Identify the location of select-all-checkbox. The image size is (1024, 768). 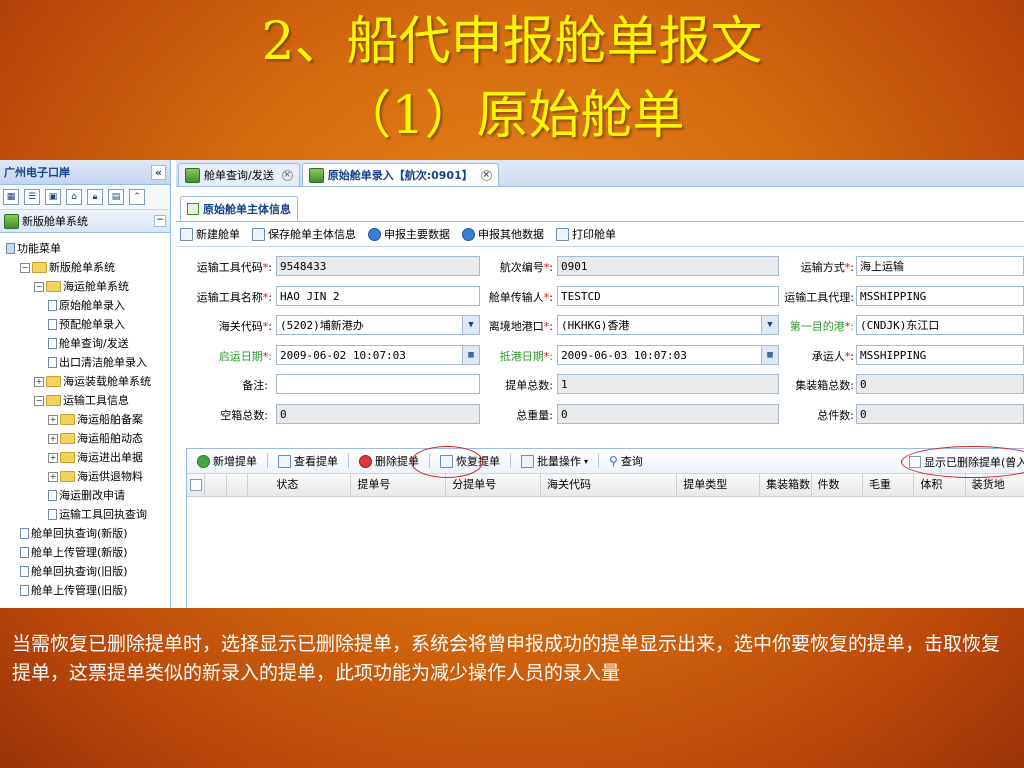
(196, 485).